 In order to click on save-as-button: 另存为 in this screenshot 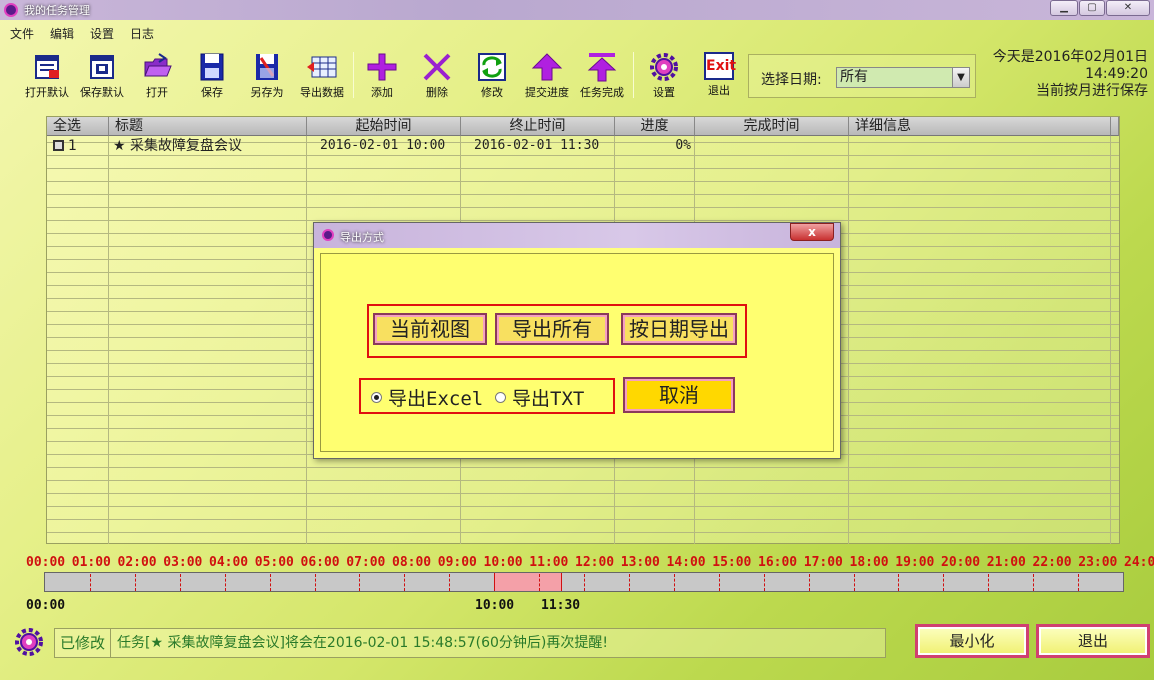, I will do `click(267, 75)`.